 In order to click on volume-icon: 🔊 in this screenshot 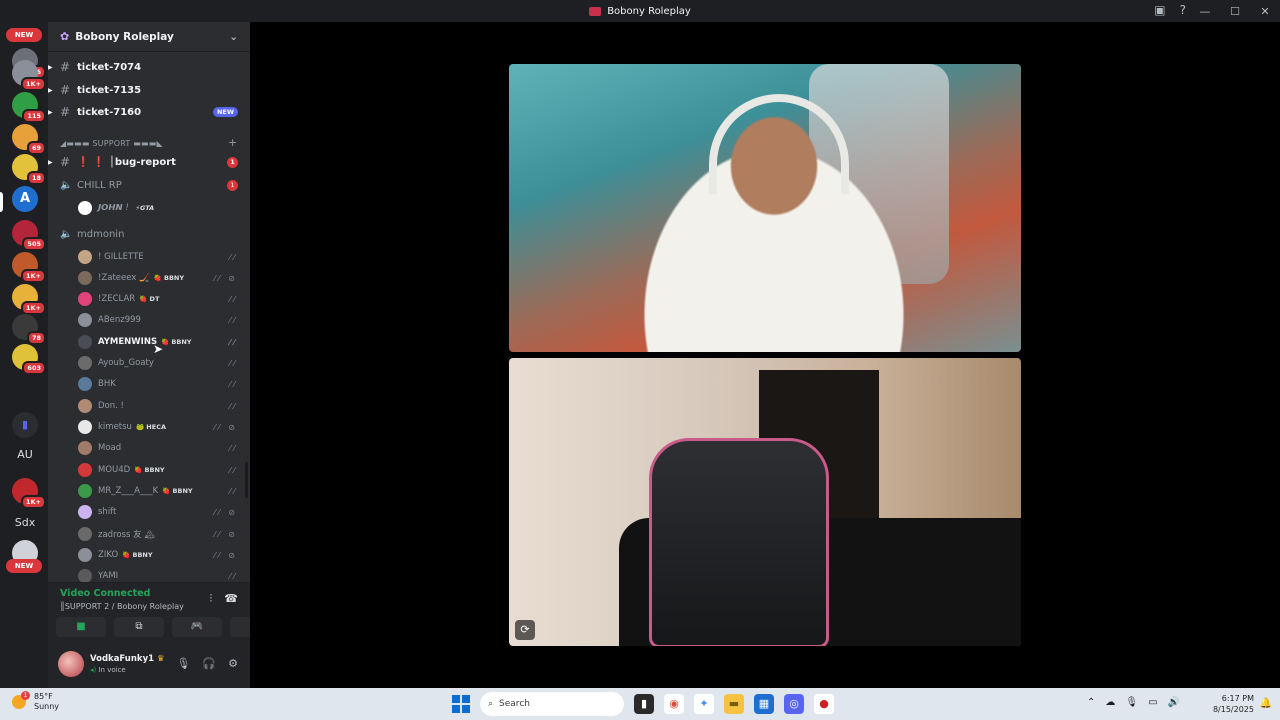, I will do `click(1174, 702)`.